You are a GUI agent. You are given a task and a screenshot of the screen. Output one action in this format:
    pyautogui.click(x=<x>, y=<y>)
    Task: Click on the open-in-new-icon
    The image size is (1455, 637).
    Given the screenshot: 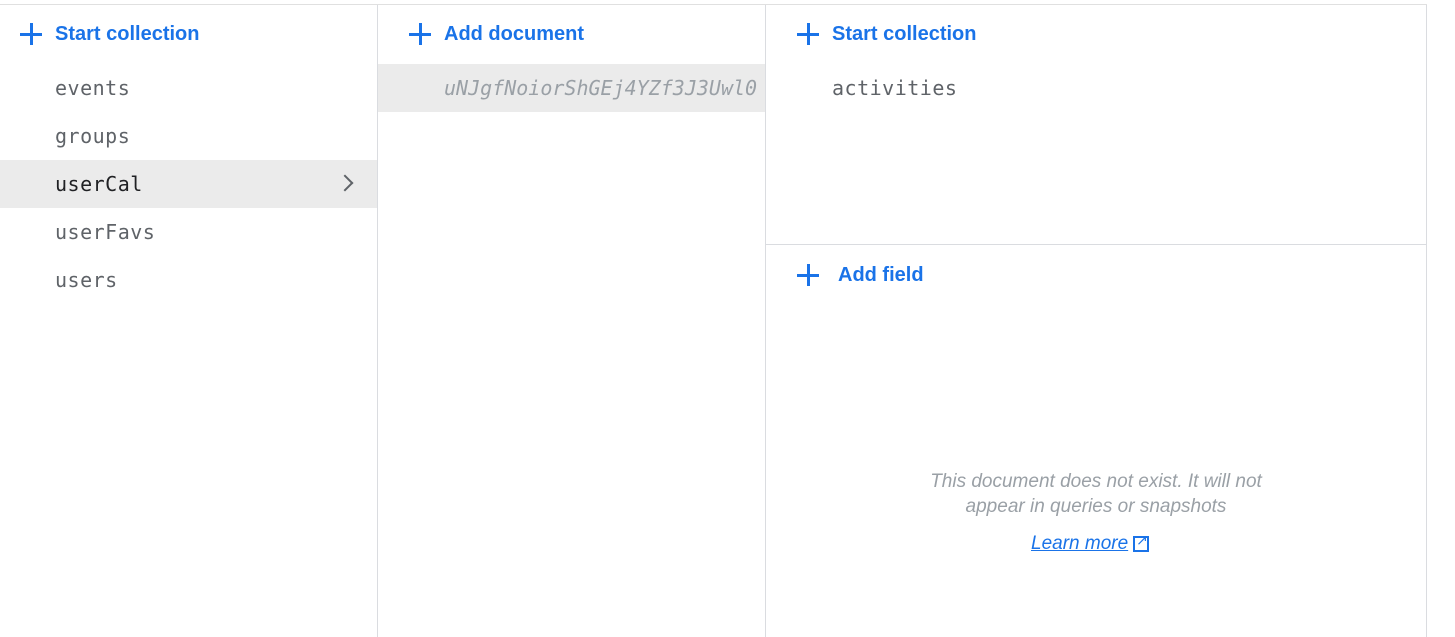 What is the action you would take?
    pyautogui.click(x=1141, y=542)
    